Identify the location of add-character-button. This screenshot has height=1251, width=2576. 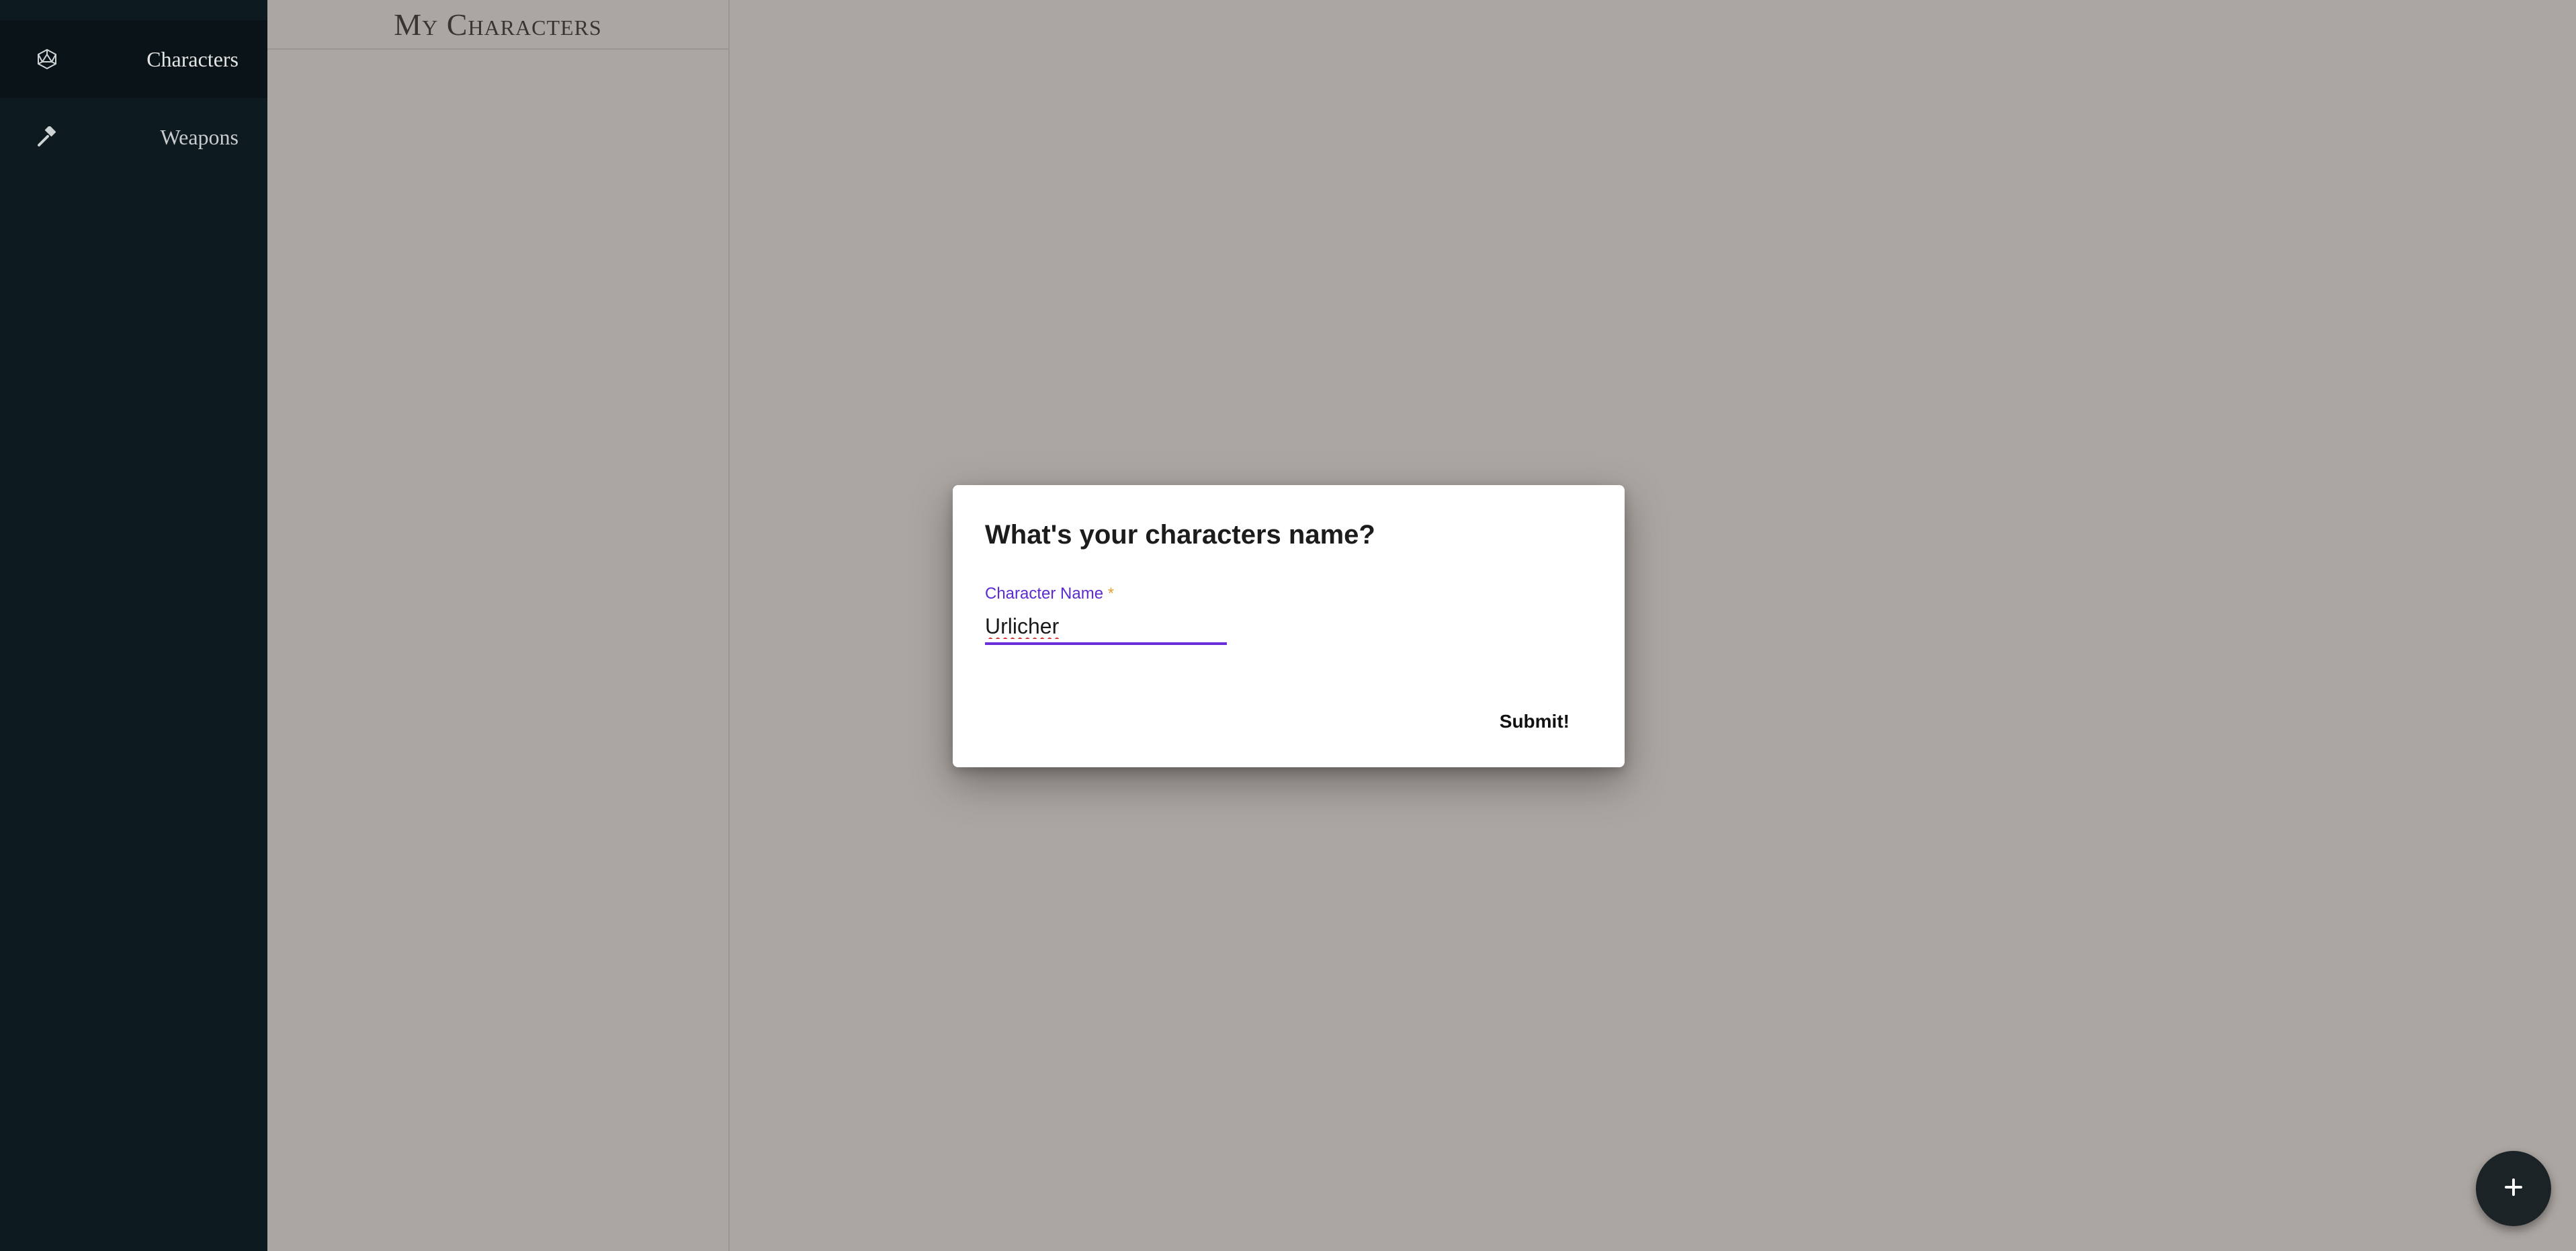
(2513, 1188).